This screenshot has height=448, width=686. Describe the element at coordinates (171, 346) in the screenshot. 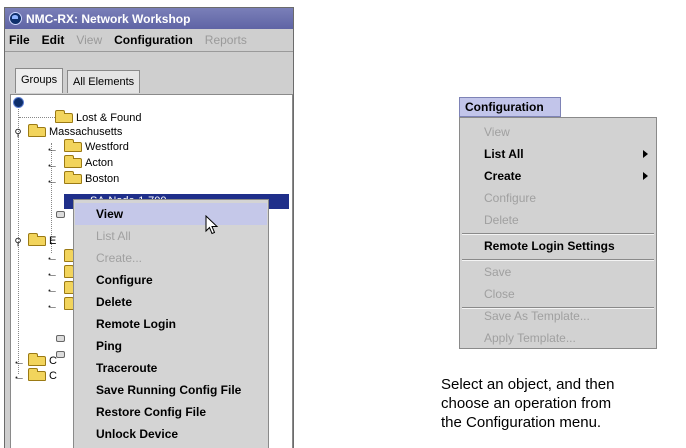

I see `ctx-menu-ping: Ping` at that location.